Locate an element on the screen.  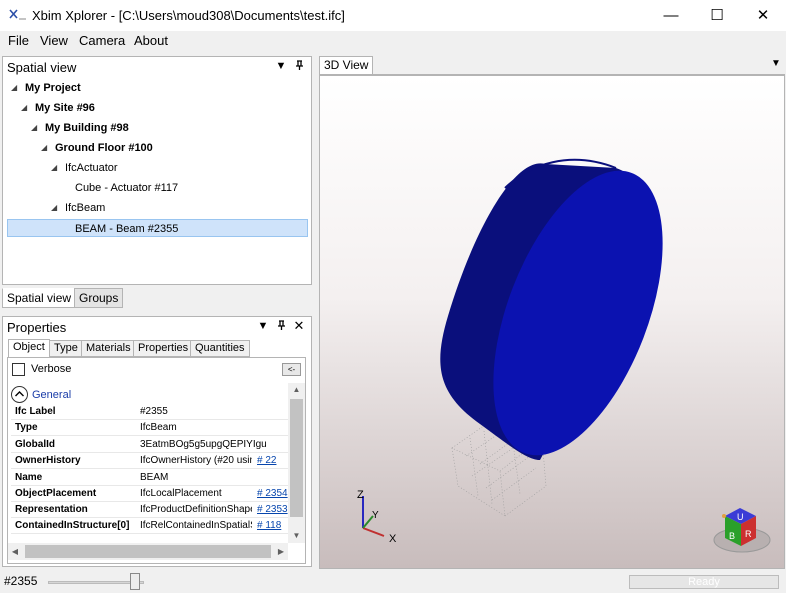
tab-spatial-view: Spatial view is located at coordinates (39, 298).